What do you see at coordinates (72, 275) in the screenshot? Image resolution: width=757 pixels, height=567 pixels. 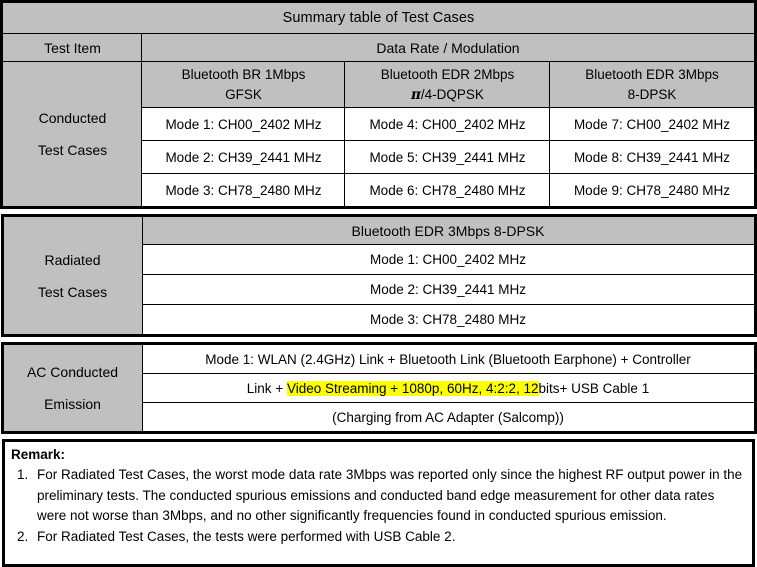 I see `radiated-row-label: Radiated Test Cases` at bounding box center [72, 275].